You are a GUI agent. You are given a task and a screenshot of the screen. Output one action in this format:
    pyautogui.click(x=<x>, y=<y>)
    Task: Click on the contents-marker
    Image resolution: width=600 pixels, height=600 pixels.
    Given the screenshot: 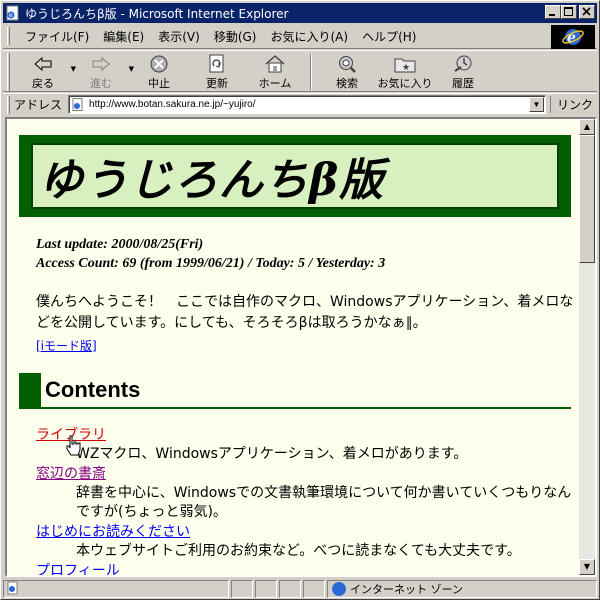 What is the action you would take?
    pyautogui.click(x=30, y=390)
    